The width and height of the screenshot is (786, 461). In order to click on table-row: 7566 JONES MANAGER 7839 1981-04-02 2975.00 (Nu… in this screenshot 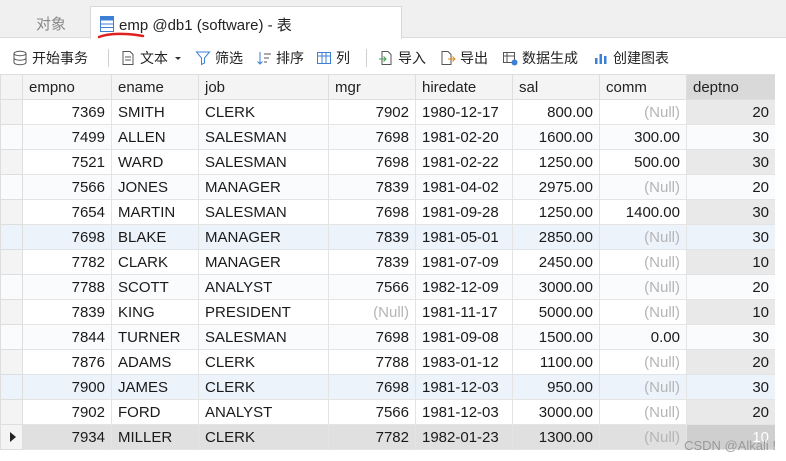, I will do `click(388, 187)`.